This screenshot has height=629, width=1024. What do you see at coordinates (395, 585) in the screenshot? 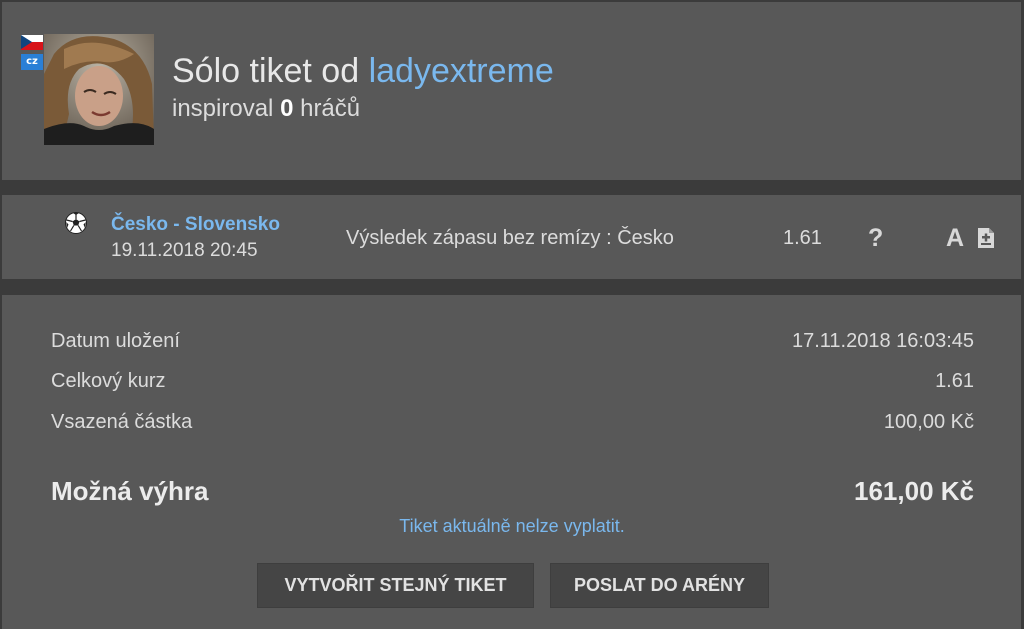
I see `create-same-ticket-button: Vytvořit stejný tiket` at bounding box center [395, 585].